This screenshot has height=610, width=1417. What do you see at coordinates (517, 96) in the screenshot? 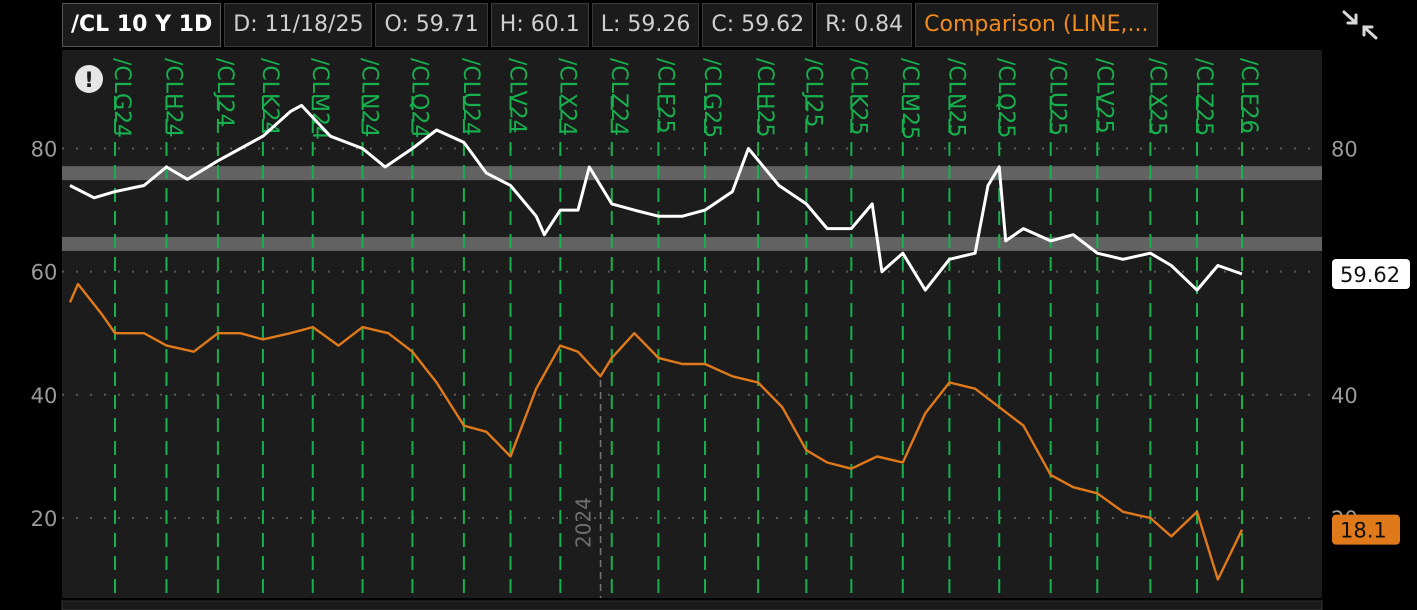
I see `roll-label-/CLV24: /CLV24` at bounding box center [517, 96].